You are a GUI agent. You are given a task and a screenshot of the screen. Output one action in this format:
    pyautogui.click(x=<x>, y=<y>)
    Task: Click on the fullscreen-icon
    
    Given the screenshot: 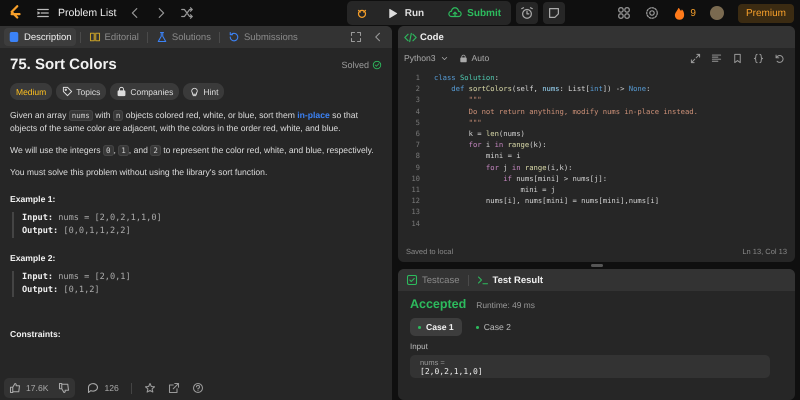 What is the action you would take?
    pyautogui.click(x=356, y=37)
    